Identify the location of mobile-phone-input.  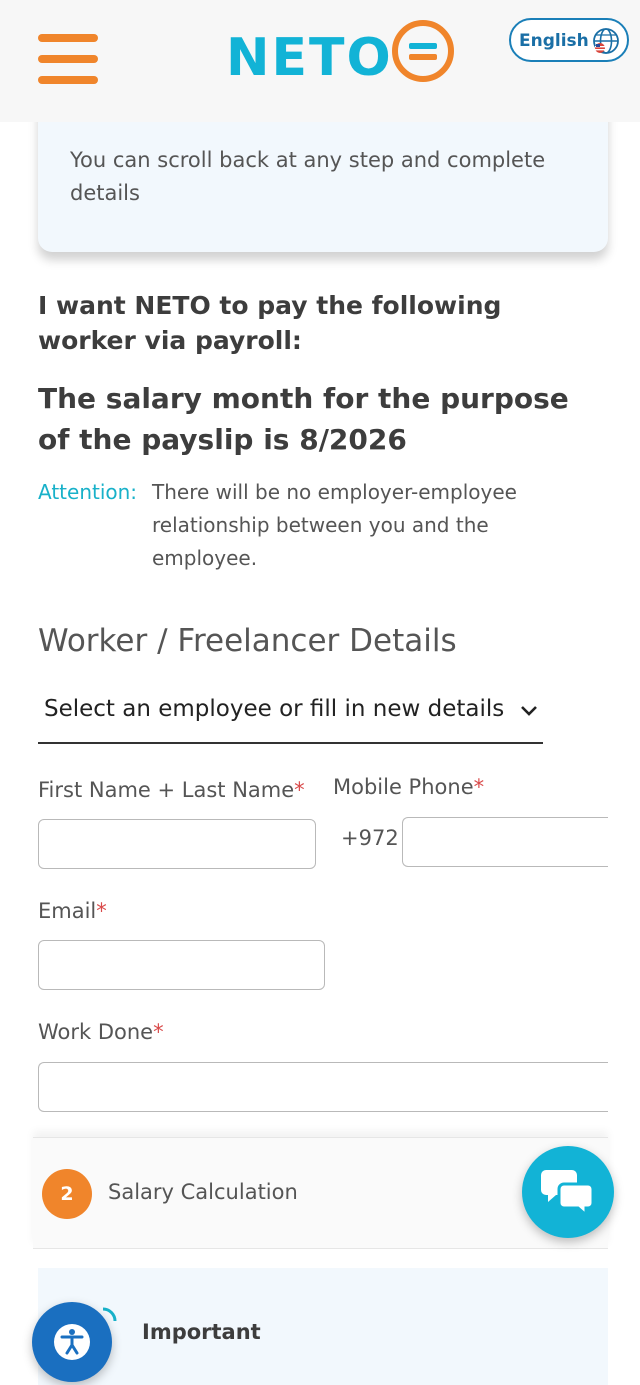
(505, 842).